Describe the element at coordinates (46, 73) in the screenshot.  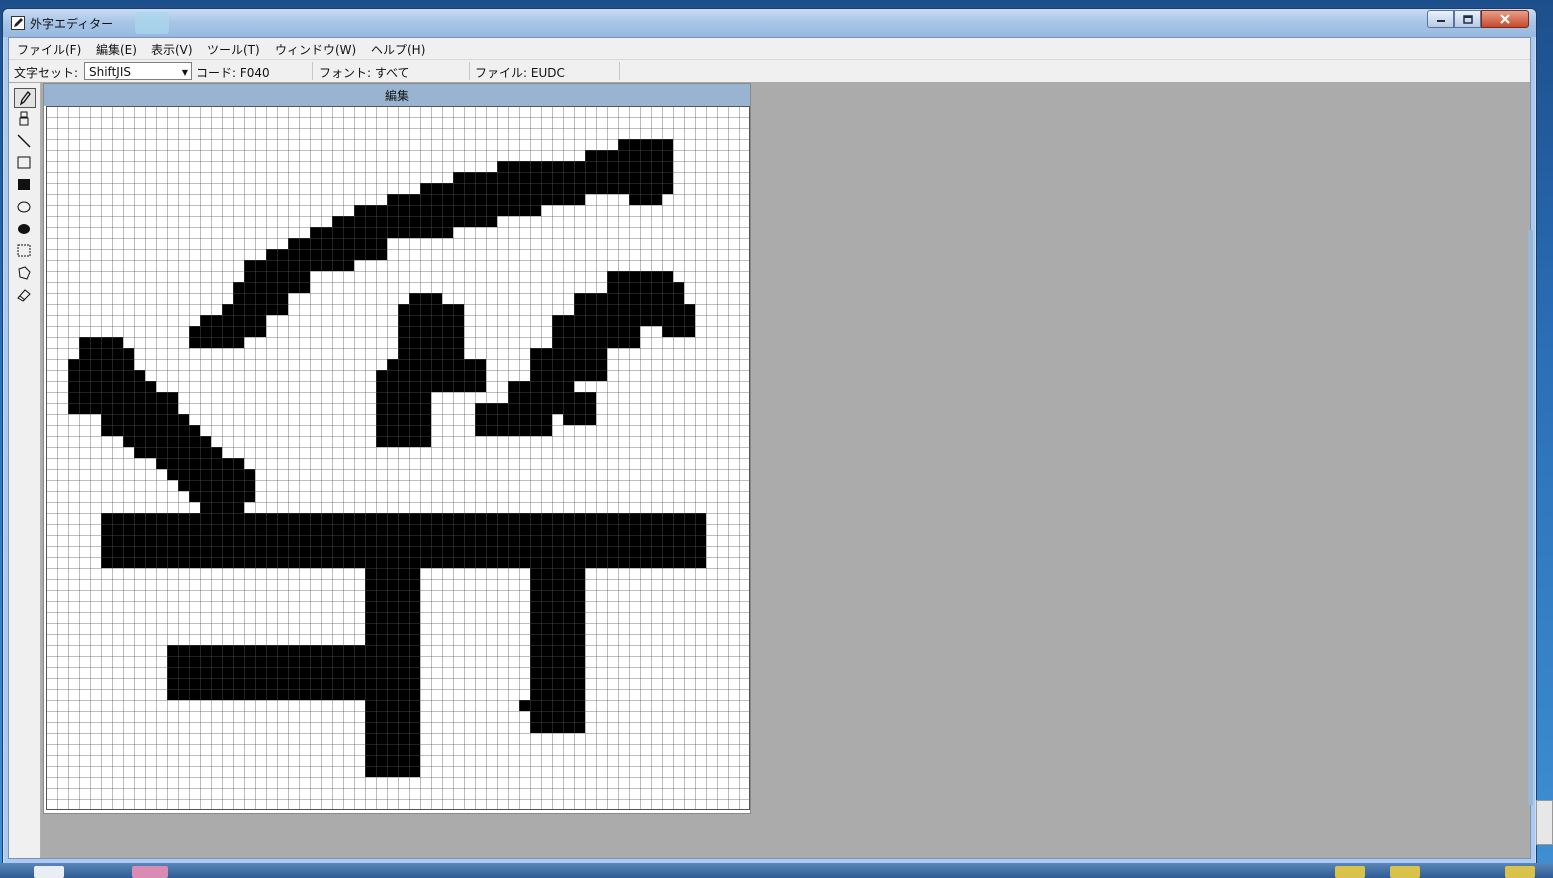
I see `charset-label: 文字セット:` at that location.